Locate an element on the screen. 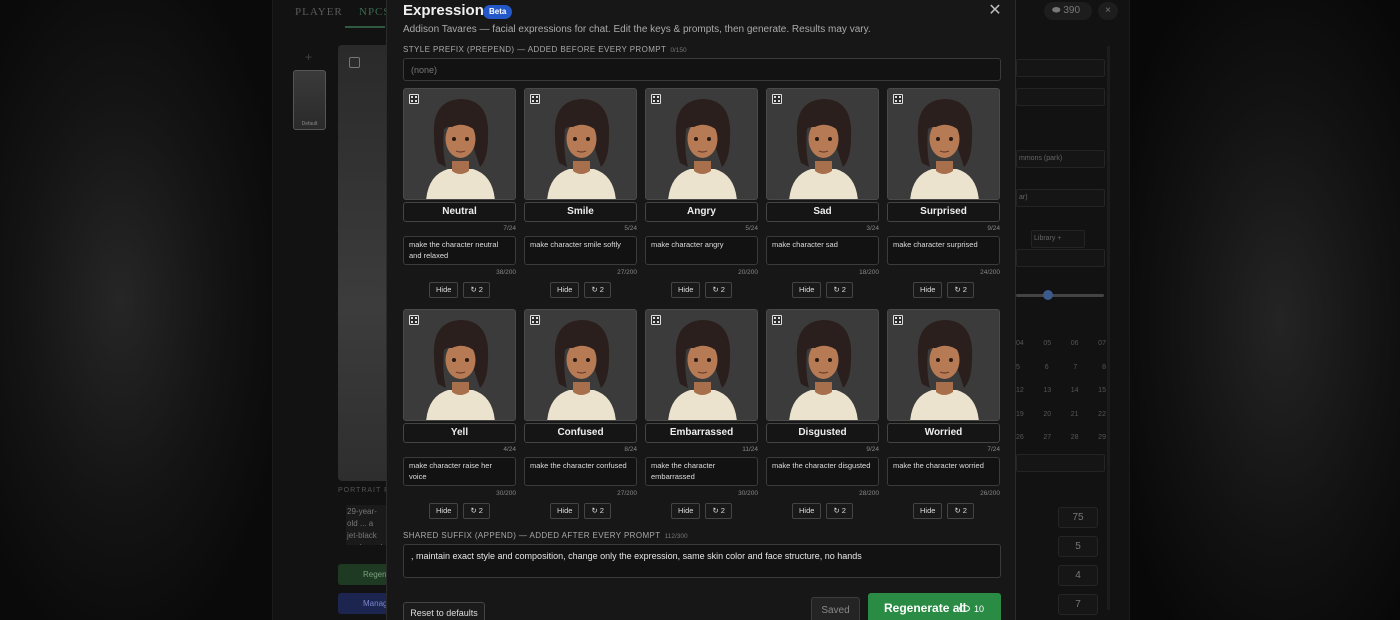 Image resolution: width=1400 pixels, height=620 pixels. bg-number-field: 4 is located at coordinates (1078, 575).